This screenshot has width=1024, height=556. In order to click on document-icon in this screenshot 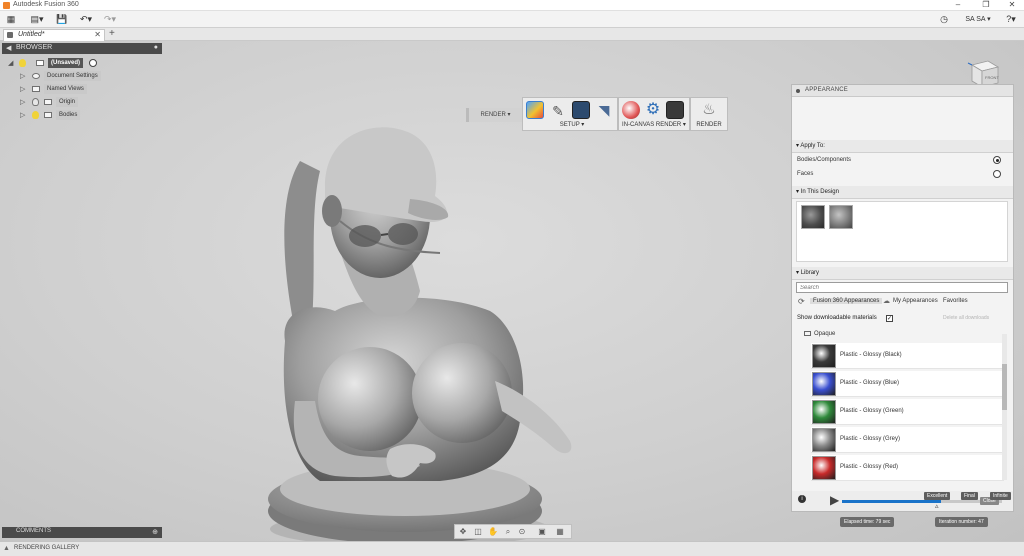, I will do `click(10, 35)`.